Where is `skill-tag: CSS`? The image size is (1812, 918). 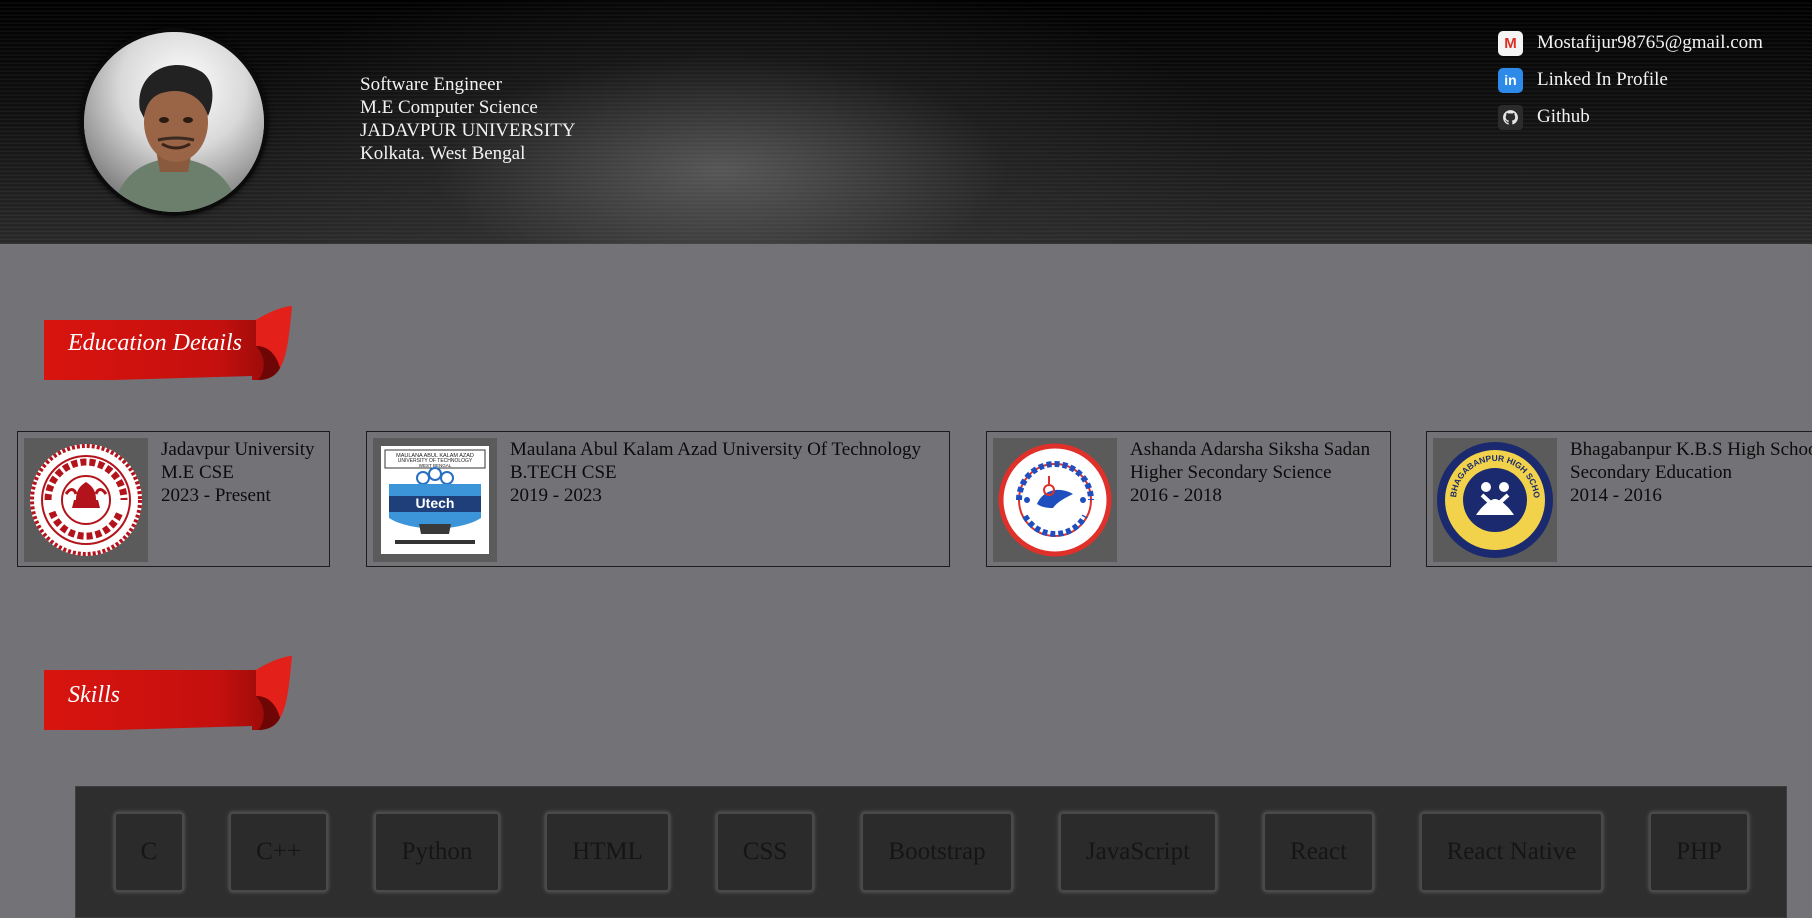 skill-tag: CSS is located at coordinates (765, 852).